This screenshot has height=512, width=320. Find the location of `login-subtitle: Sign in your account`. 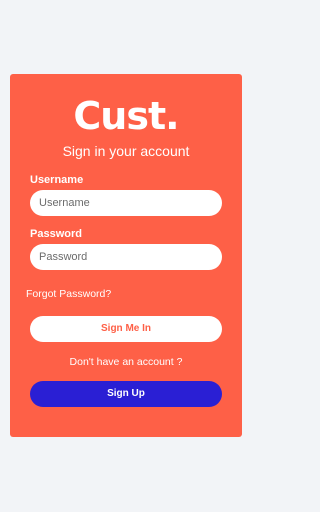

login-subtitle: Sign in your account is located at coordinates (126, 151).